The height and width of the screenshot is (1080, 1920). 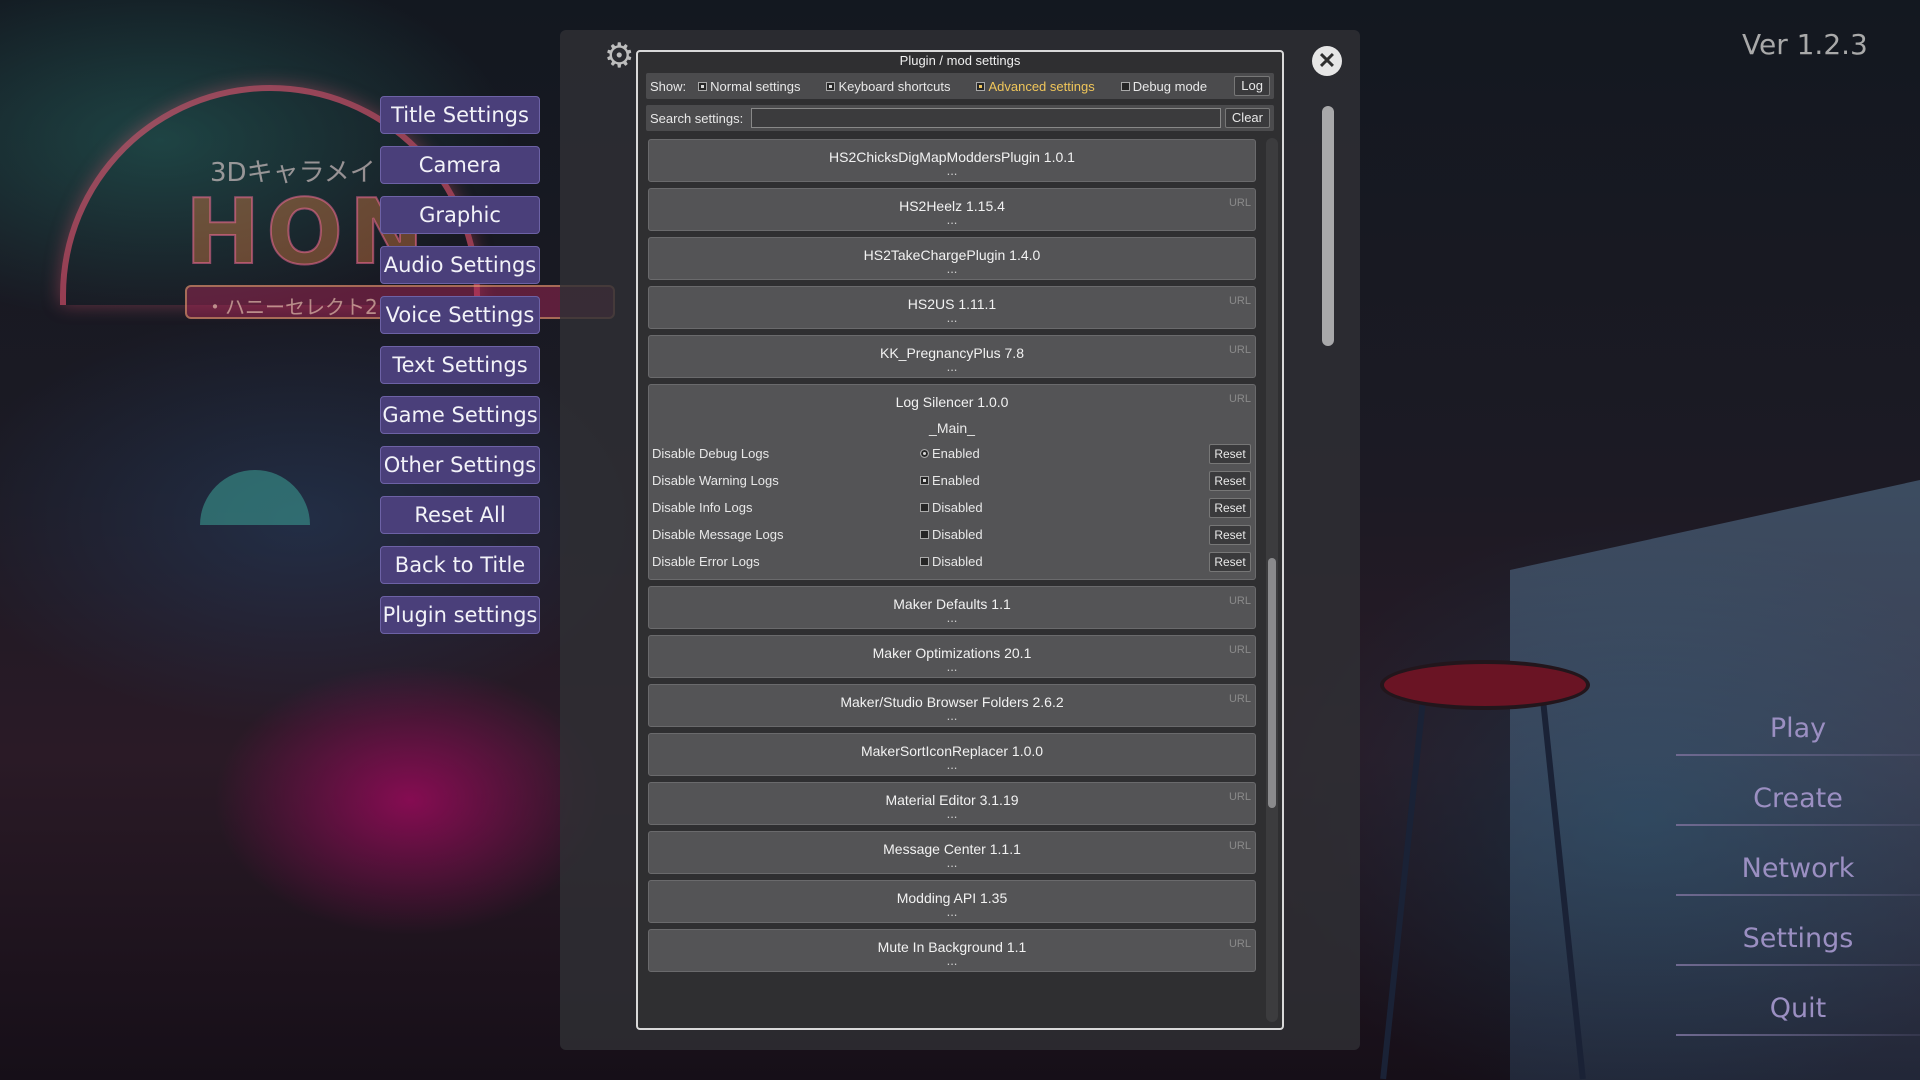 I want to click on settings-scrollbar, so click(x=1328, y=226).